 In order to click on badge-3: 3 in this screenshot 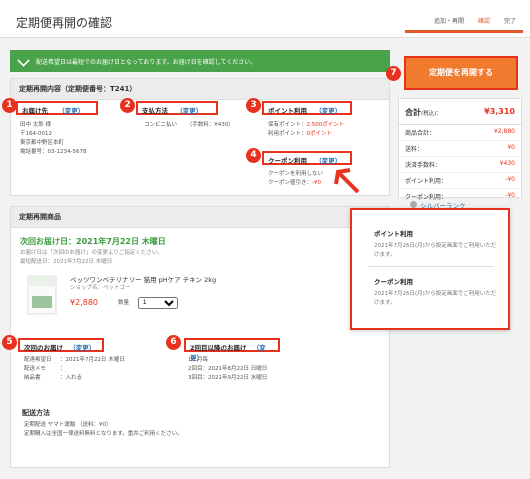, I will do `click(253, 105)`.